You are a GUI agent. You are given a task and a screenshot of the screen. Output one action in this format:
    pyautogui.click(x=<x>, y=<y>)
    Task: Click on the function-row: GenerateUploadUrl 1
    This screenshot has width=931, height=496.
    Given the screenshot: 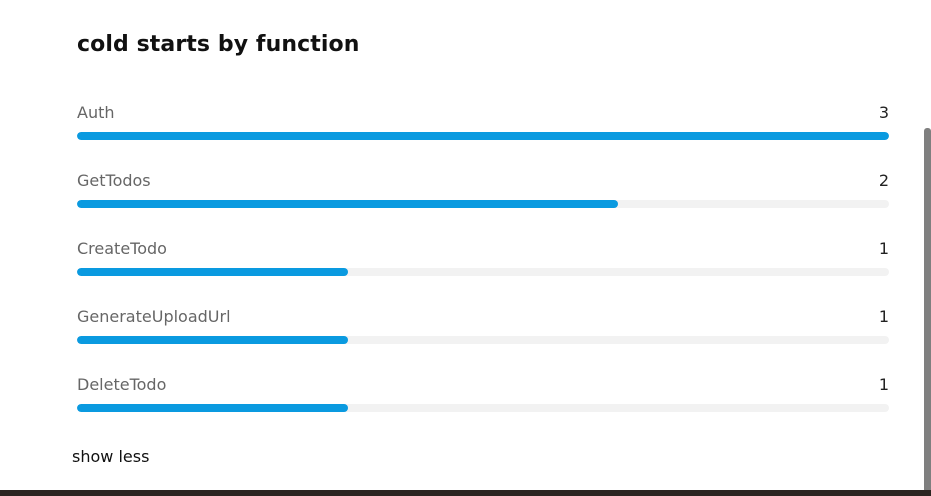 What is the action you would take?
    pyautogui.click(x=483, y=341)
    